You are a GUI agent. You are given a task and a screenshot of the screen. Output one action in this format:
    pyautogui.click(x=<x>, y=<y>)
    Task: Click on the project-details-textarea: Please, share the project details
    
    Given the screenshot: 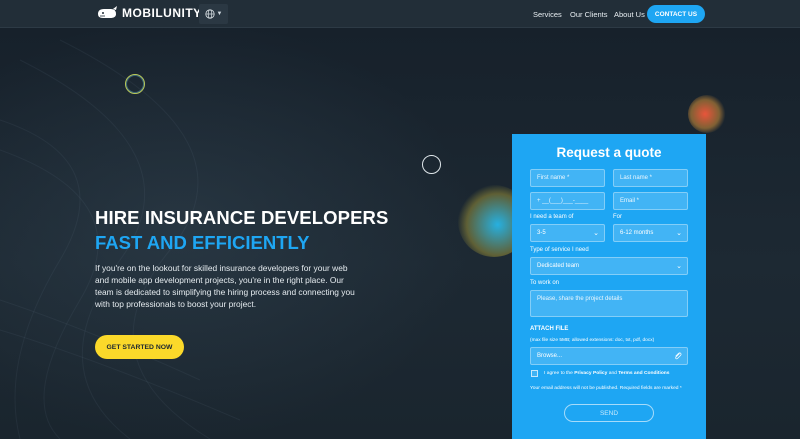 What is the action you would take?
    pyautogui.click(x=609, y=303)
    